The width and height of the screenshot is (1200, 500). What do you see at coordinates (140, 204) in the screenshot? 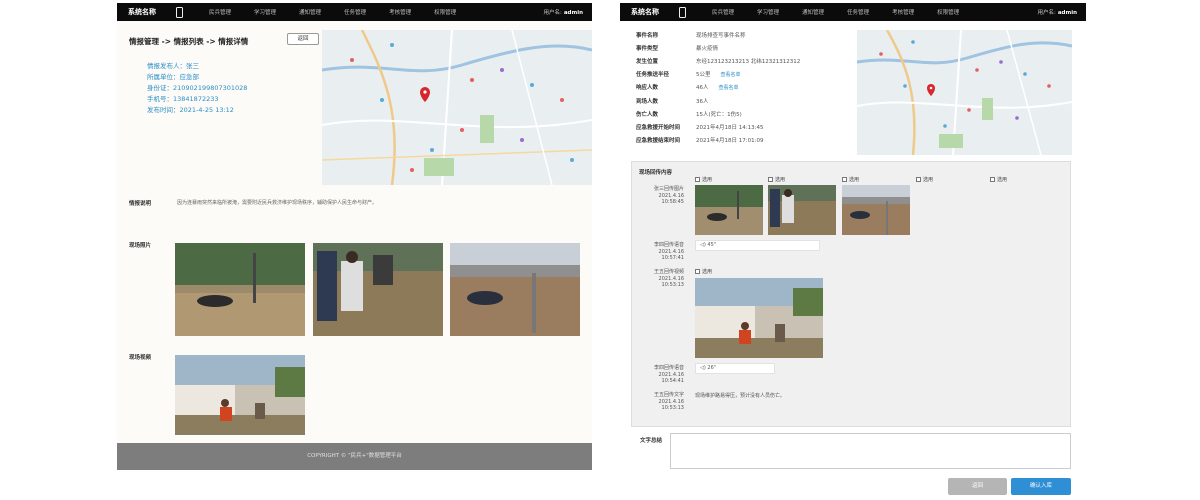
I see `desc-label: 情报说明` at bounding box center [140, 204].